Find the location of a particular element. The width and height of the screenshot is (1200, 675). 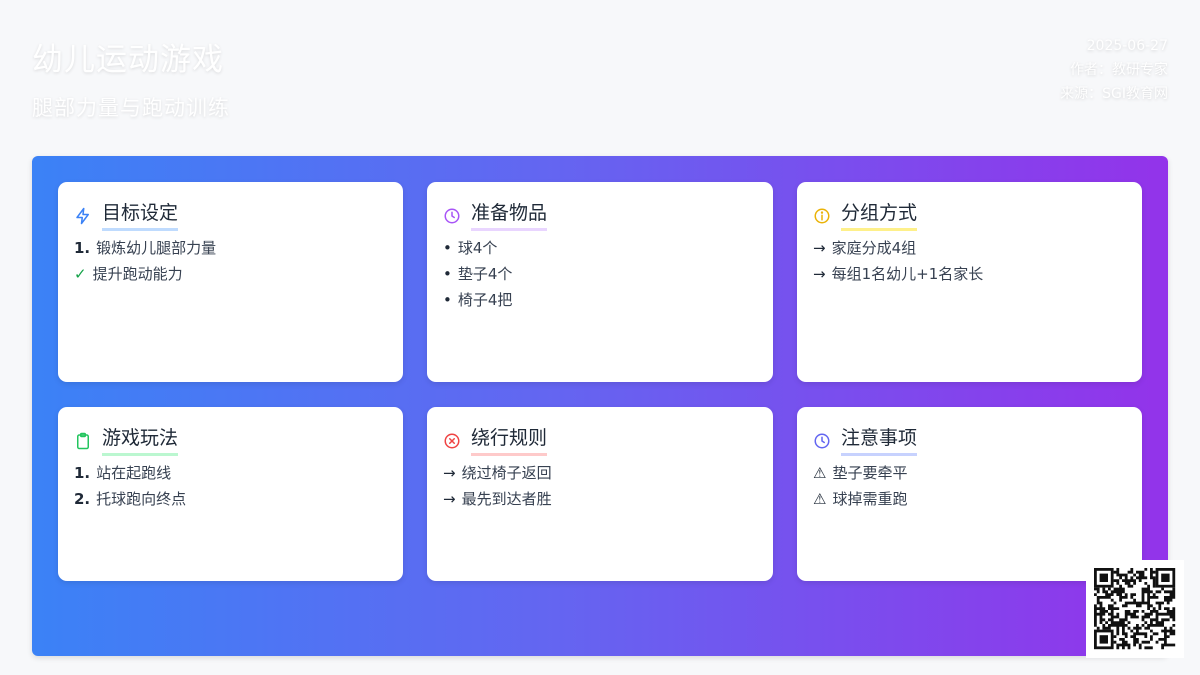

card-title: 游戏玩法 is located at coordinates (140, 440).